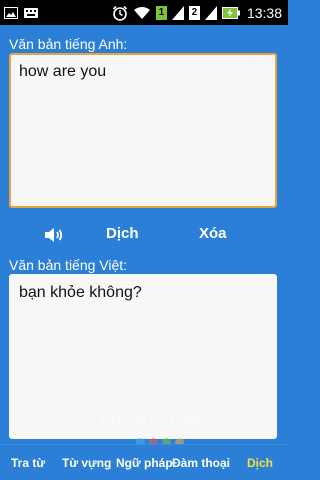  I want to click on watermark: Download.com.vn, so click(175, 419).